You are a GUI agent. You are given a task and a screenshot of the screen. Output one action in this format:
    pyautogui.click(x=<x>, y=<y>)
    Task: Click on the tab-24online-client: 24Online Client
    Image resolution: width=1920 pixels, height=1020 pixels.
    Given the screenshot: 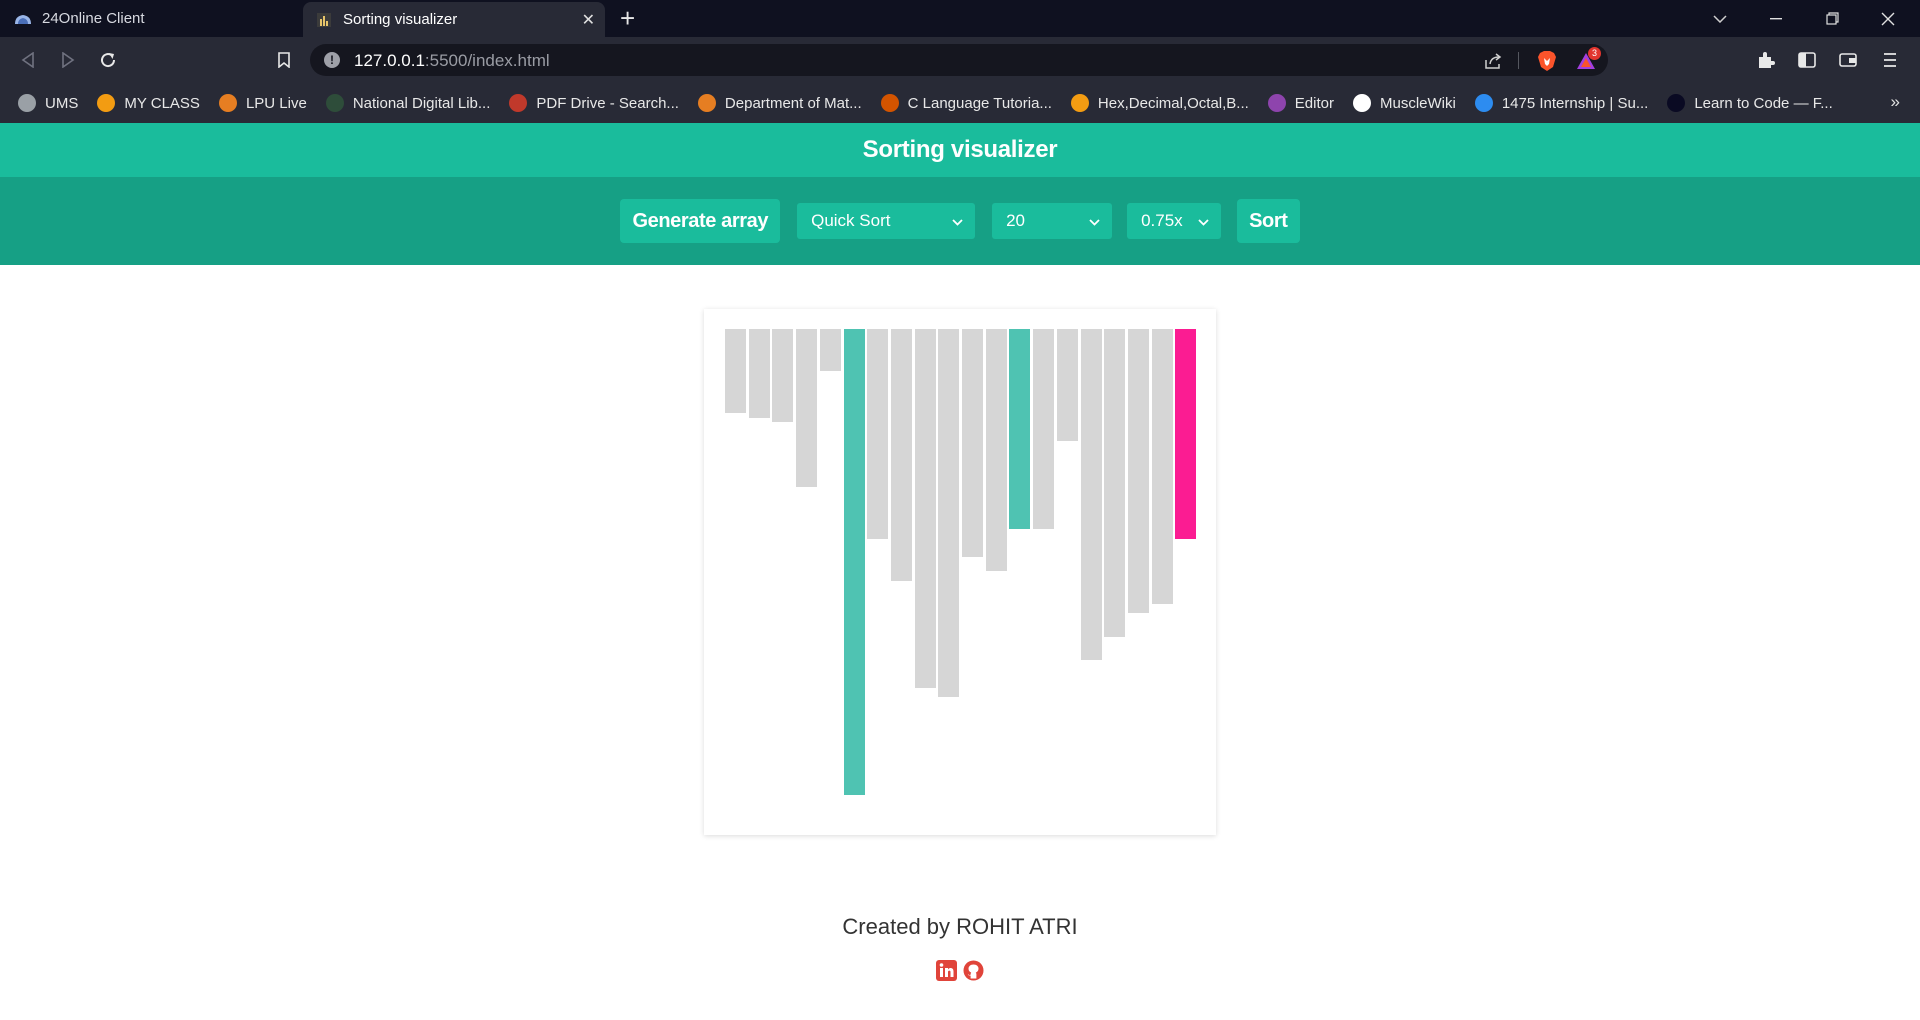 What is the action you would take?
    pyautogui.click(x=150, y=18)
    